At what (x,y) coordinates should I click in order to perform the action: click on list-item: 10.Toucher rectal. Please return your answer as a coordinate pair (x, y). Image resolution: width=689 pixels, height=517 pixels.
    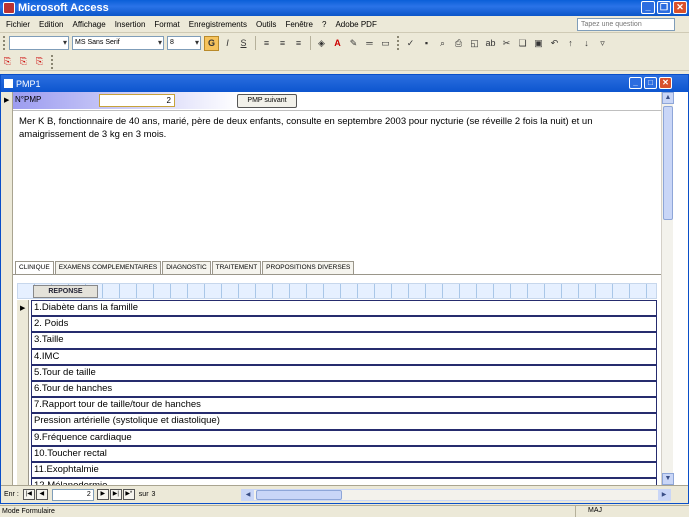
    Looking at the image, I should click on (344, 453).